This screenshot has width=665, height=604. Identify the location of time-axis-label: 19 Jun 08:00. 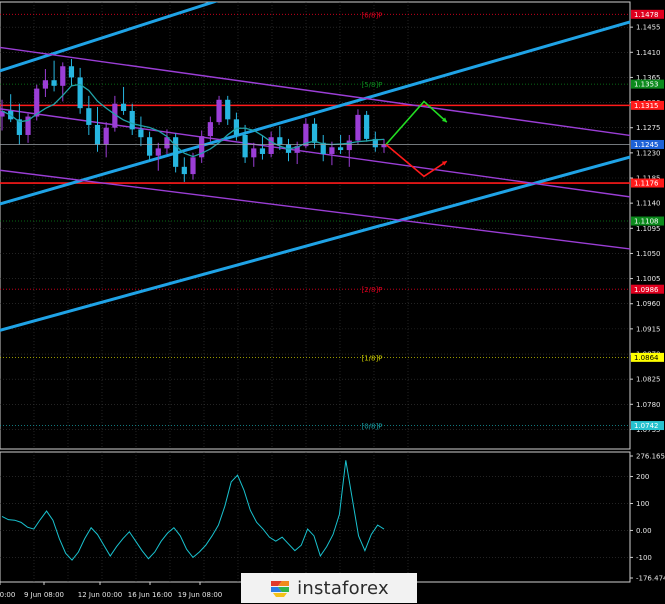
(200, 595).